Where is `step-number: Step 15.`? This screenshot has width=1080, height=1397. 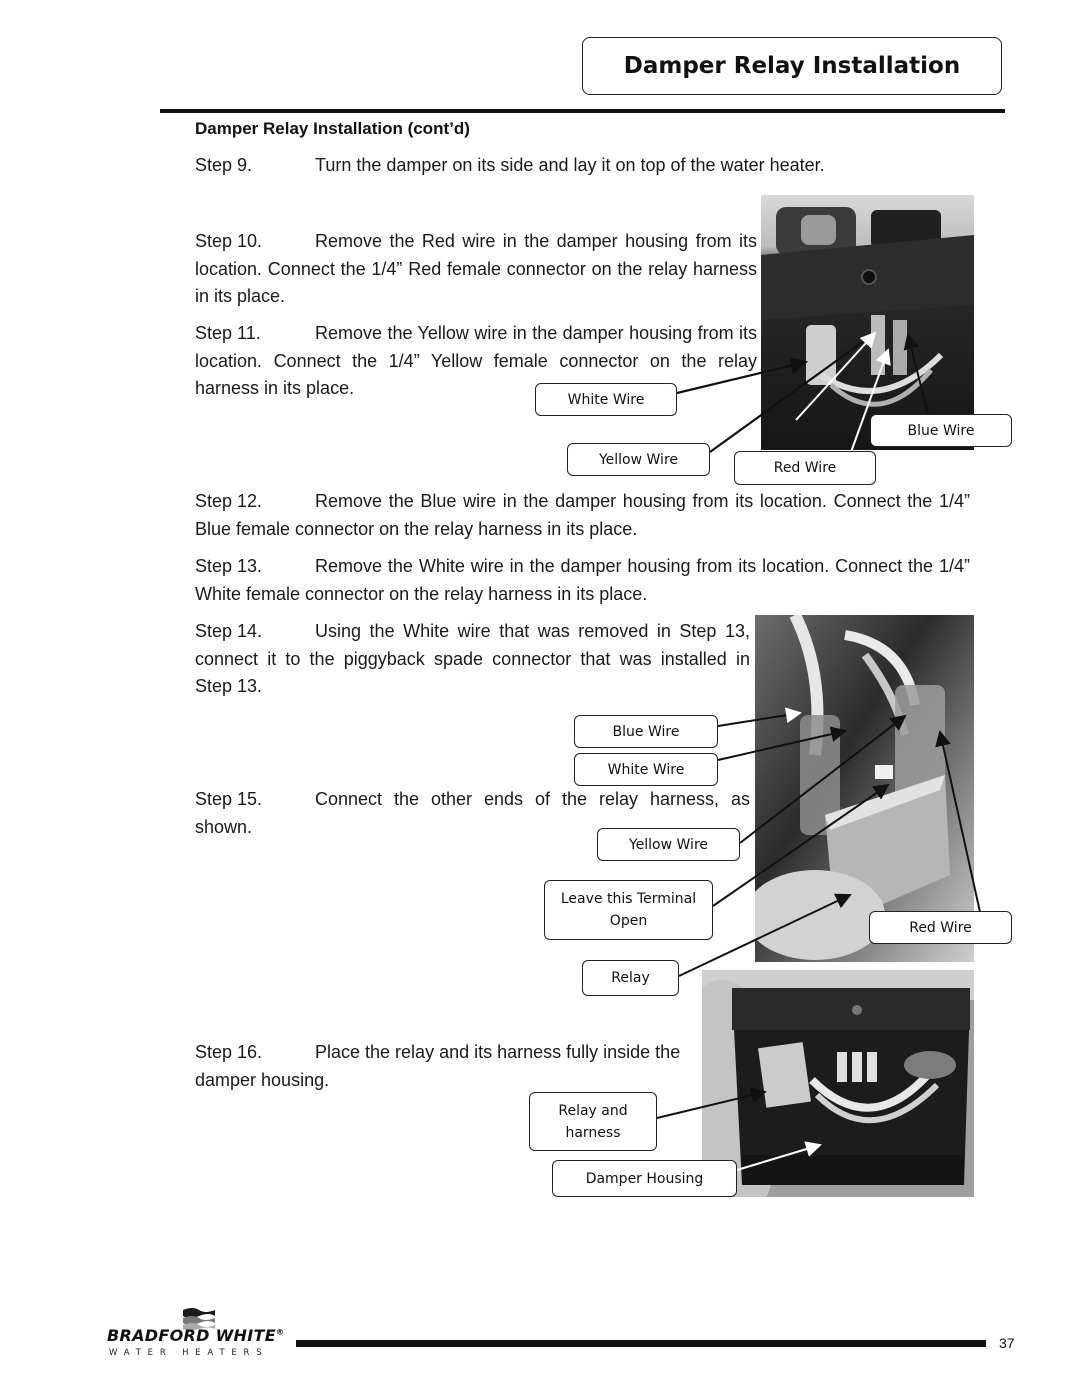
step-number: Step 15. is located at coordinates (229, 799).